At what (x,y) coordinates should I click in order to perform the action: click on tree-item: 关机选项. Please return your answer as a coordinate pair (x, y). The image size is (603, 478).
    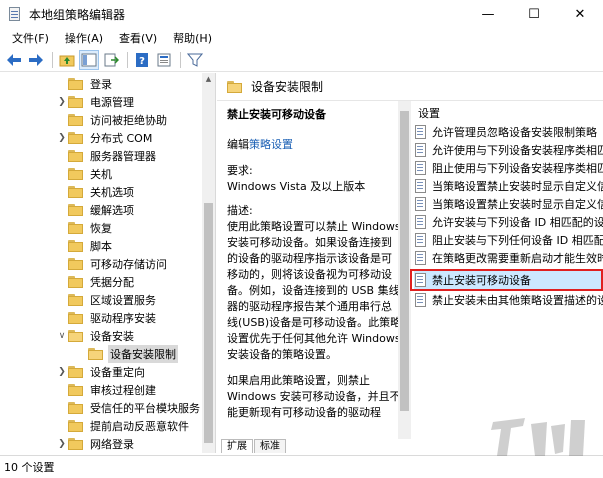
    Looking at the image, I should click on (96, 192).